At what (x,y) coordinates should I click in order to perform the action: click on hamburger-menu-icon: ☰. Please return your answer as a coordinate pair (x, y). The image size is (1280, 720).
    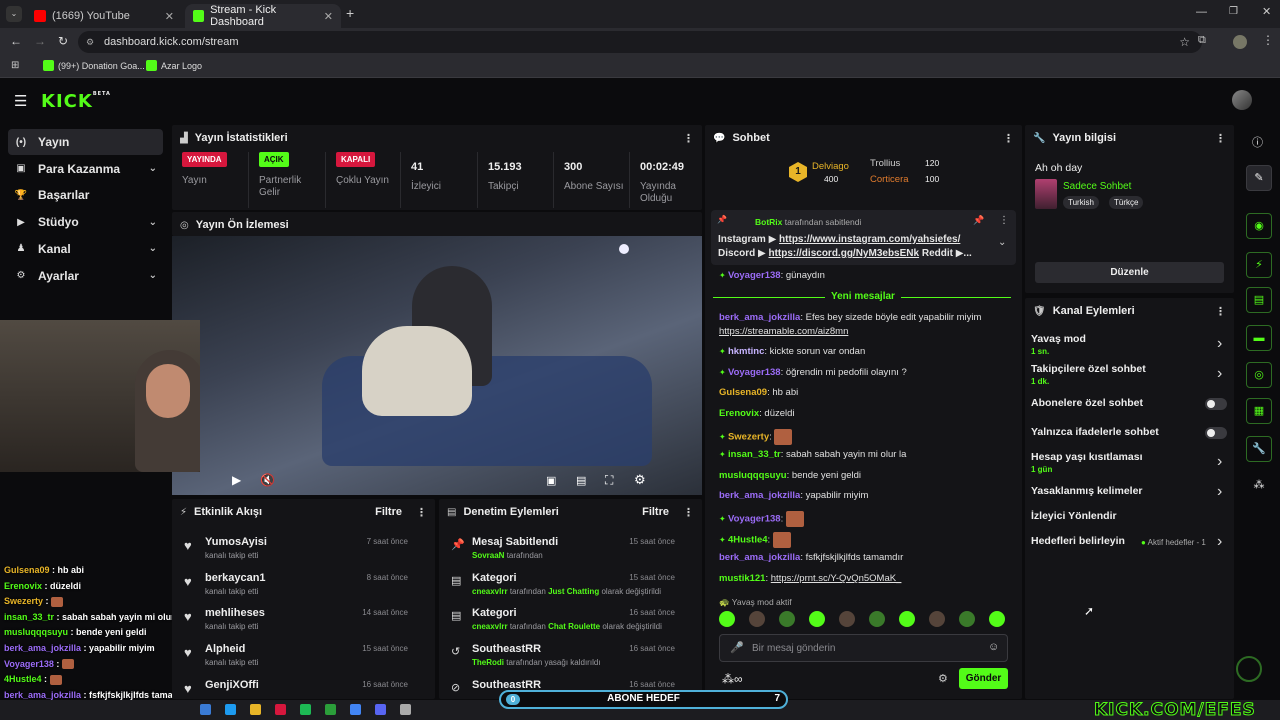
    Looking at the image, I should click on (20, 101).